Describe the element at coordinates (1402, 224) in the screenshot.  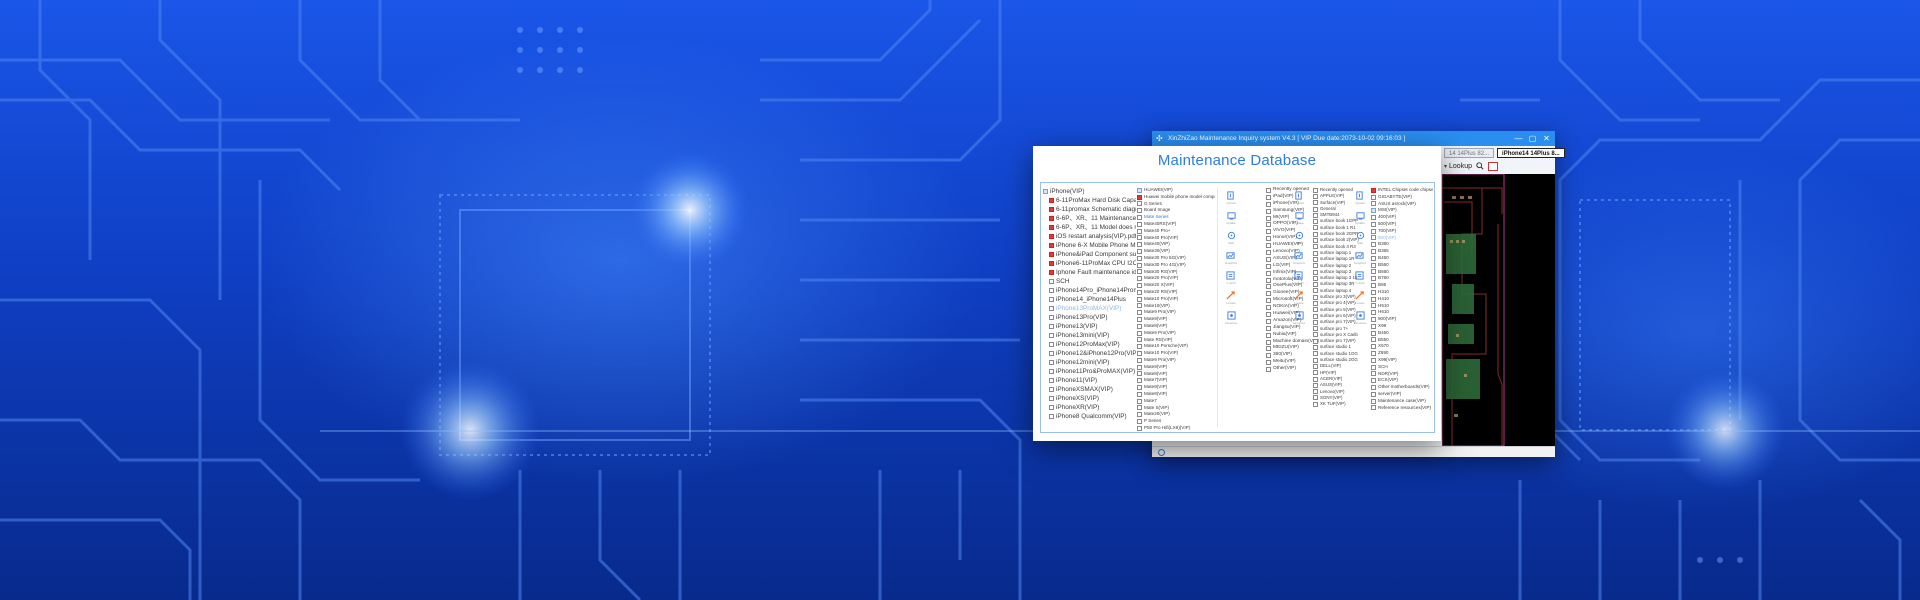
I see `tree-item: 500(VIP)` at that location.